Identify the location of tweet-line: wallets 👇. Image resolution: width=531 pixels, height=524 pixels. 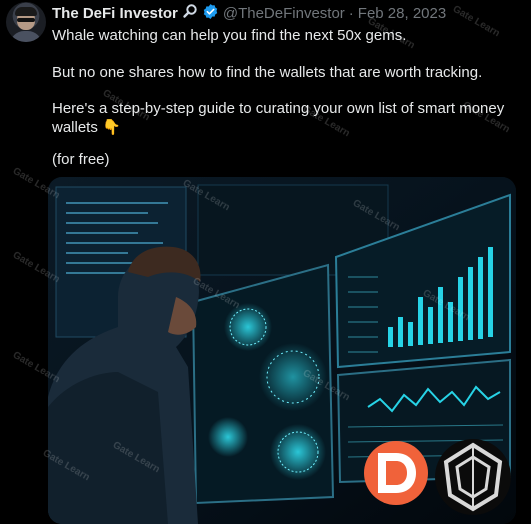
(86, 127).